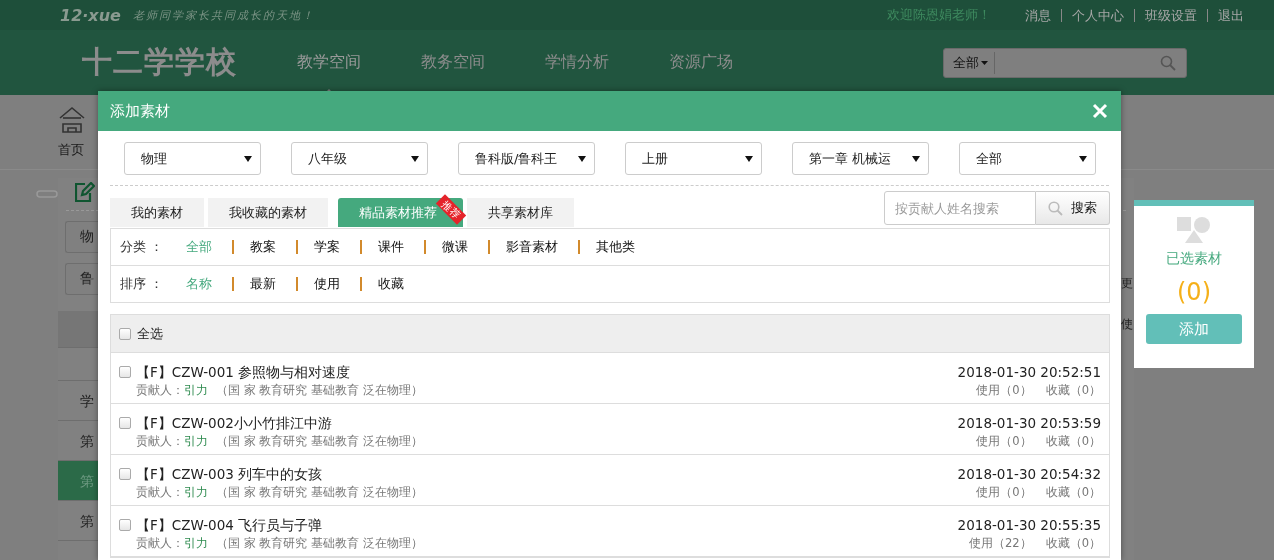 The width and height of the screenshot is (1274, 560). What do you see at coordinates (1230, 15) in the screenshot?
I see `header-link: 退出` at bounding box center [1230, 15].